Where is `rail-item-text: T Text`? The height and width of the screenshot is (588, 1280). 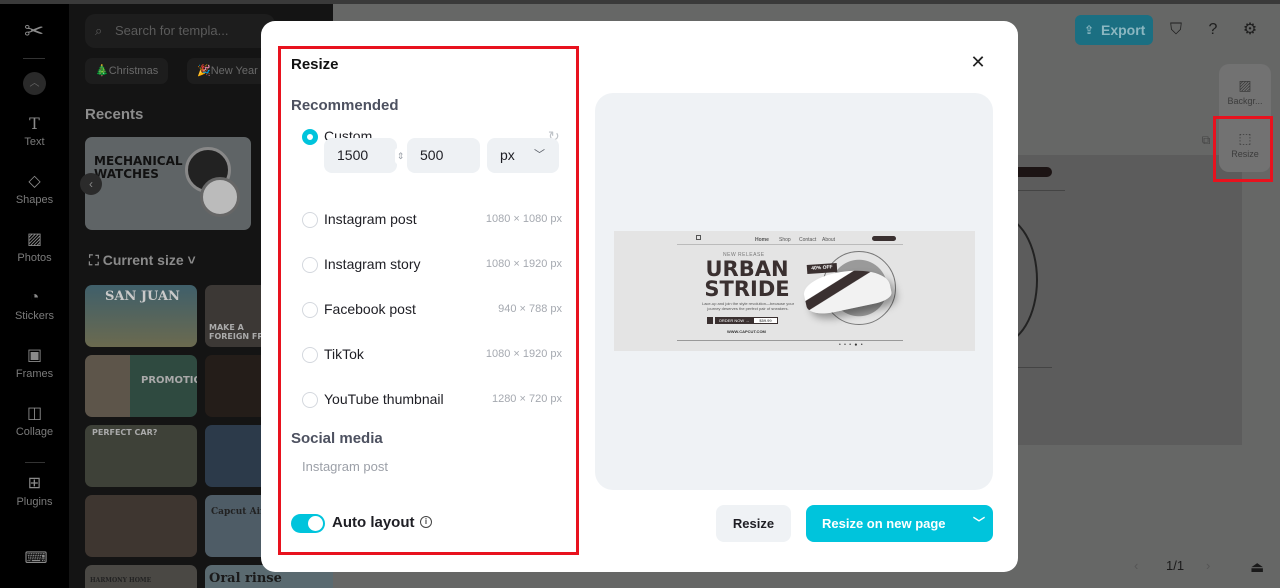
rail-item-text: T Text is located at coordinates (34, 131).